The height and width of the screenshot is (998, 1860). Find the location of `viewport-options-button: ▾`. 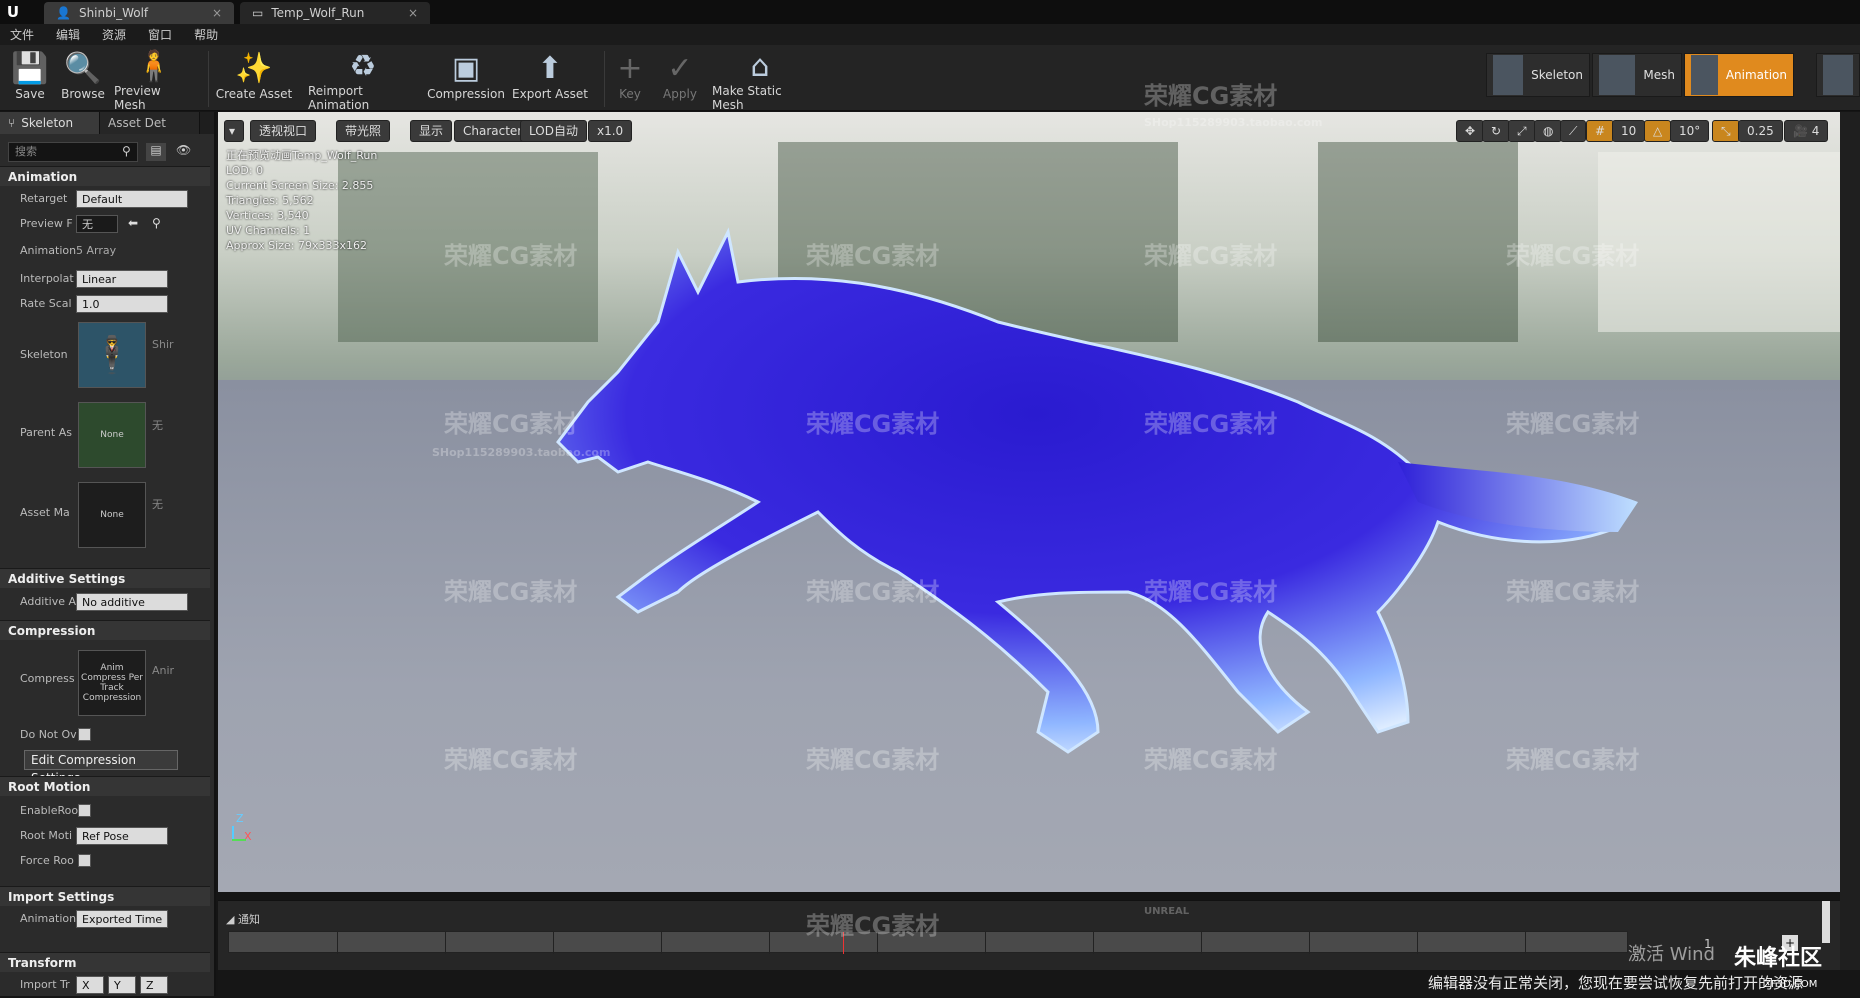

viewport-options-button: ▾ is located at coordinates (234, 131).